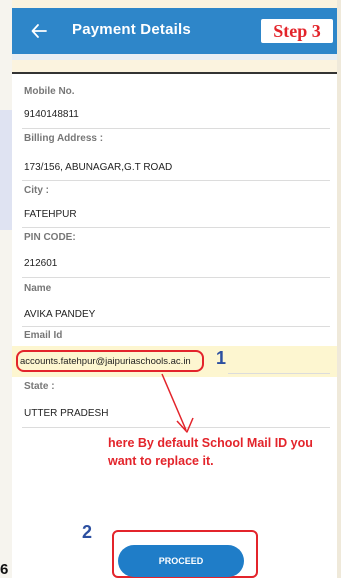 This screenshot has width=341, height=578. What do you see at coordinates (297, 31) in the screenshot?
I see `step-badge: Step 3` at bounding box center [297, 31].